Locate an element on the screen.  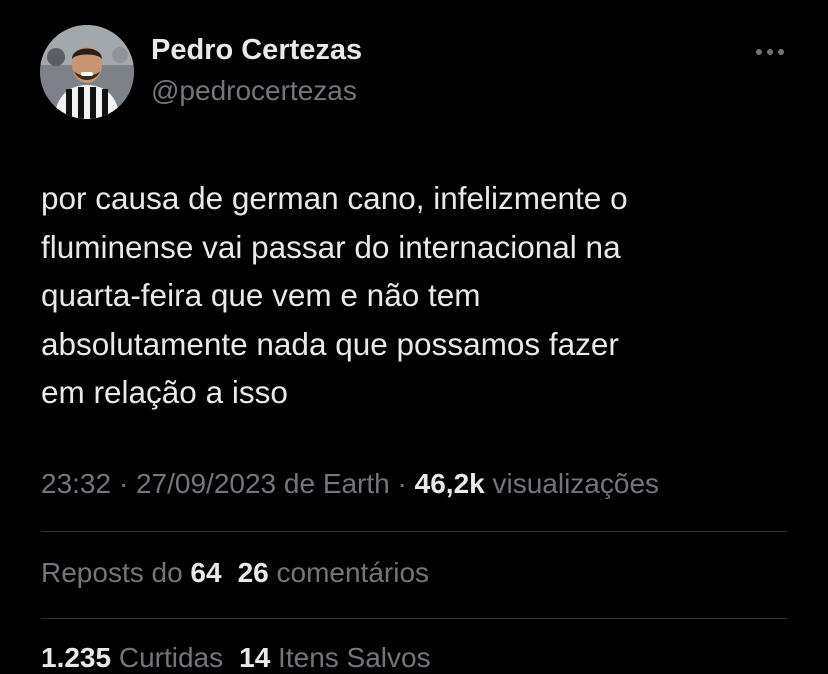
saves-count: 14 is located at coordinates (255, 657).